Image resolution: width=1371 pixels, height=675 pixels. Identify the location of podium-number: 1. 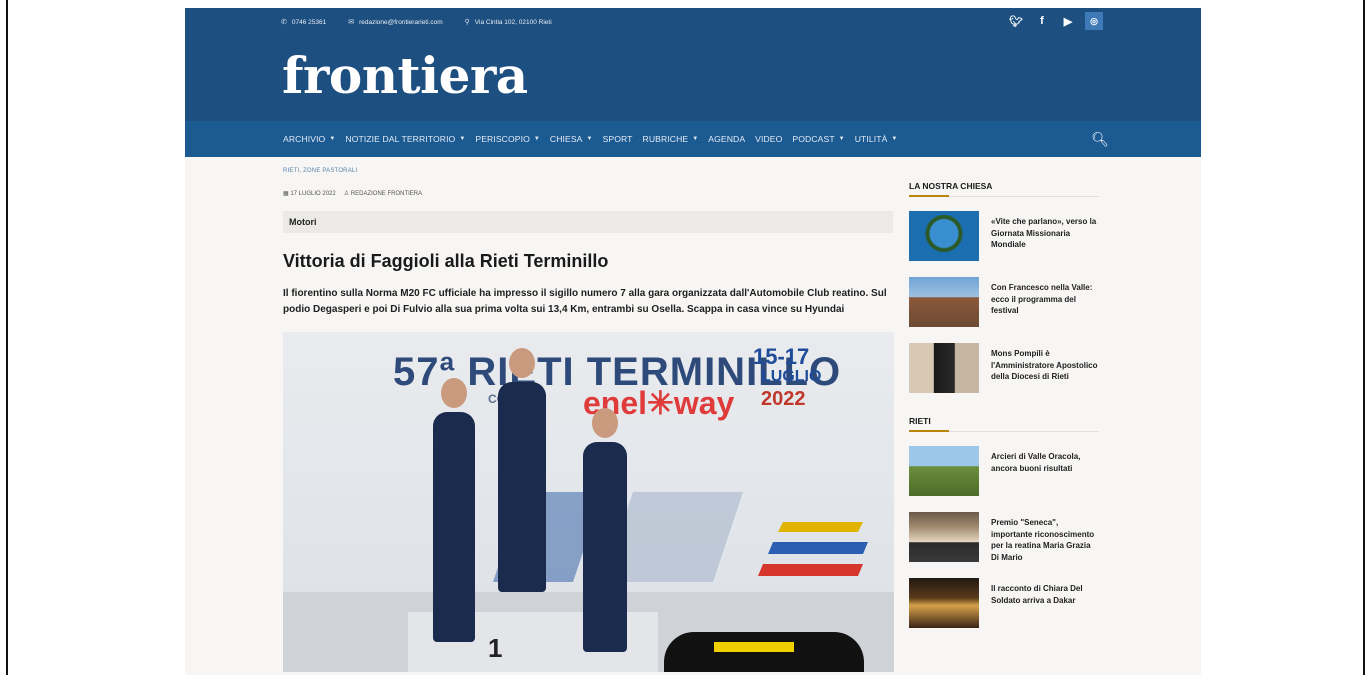
(495, 648).